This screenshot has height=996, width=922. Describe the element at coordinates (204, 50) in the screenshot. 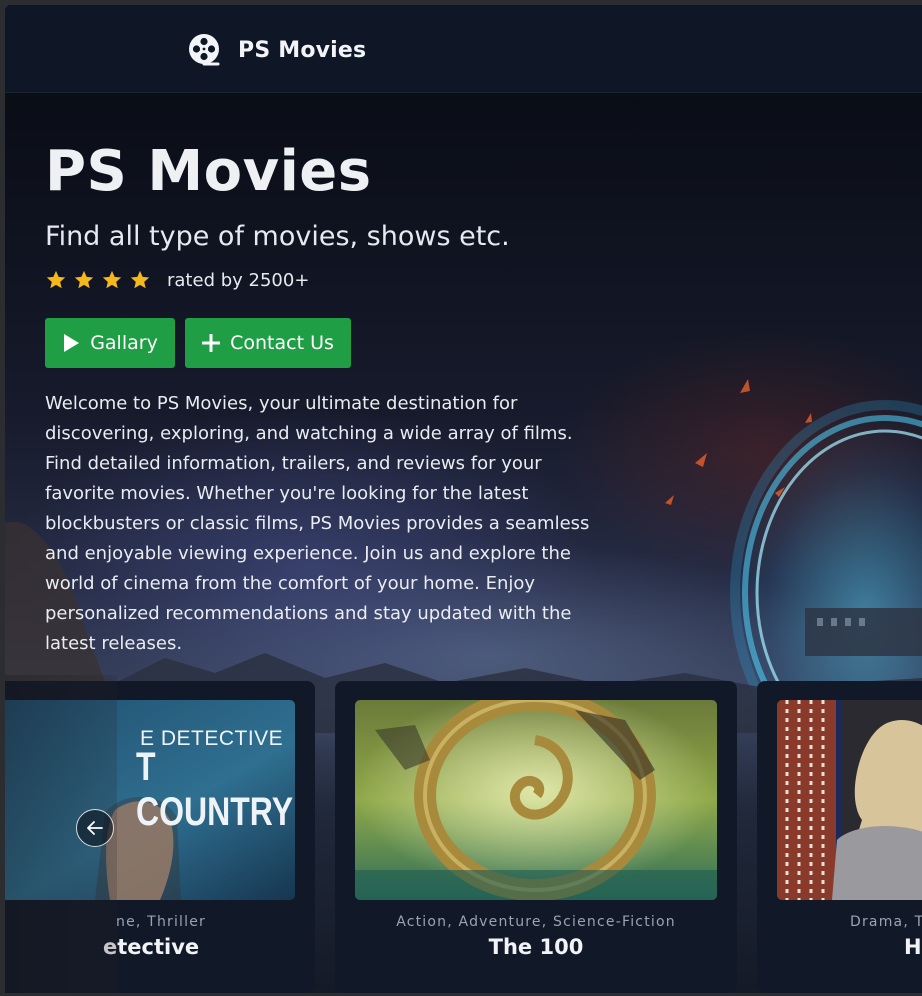

I see `film-reel-icon` at that location.